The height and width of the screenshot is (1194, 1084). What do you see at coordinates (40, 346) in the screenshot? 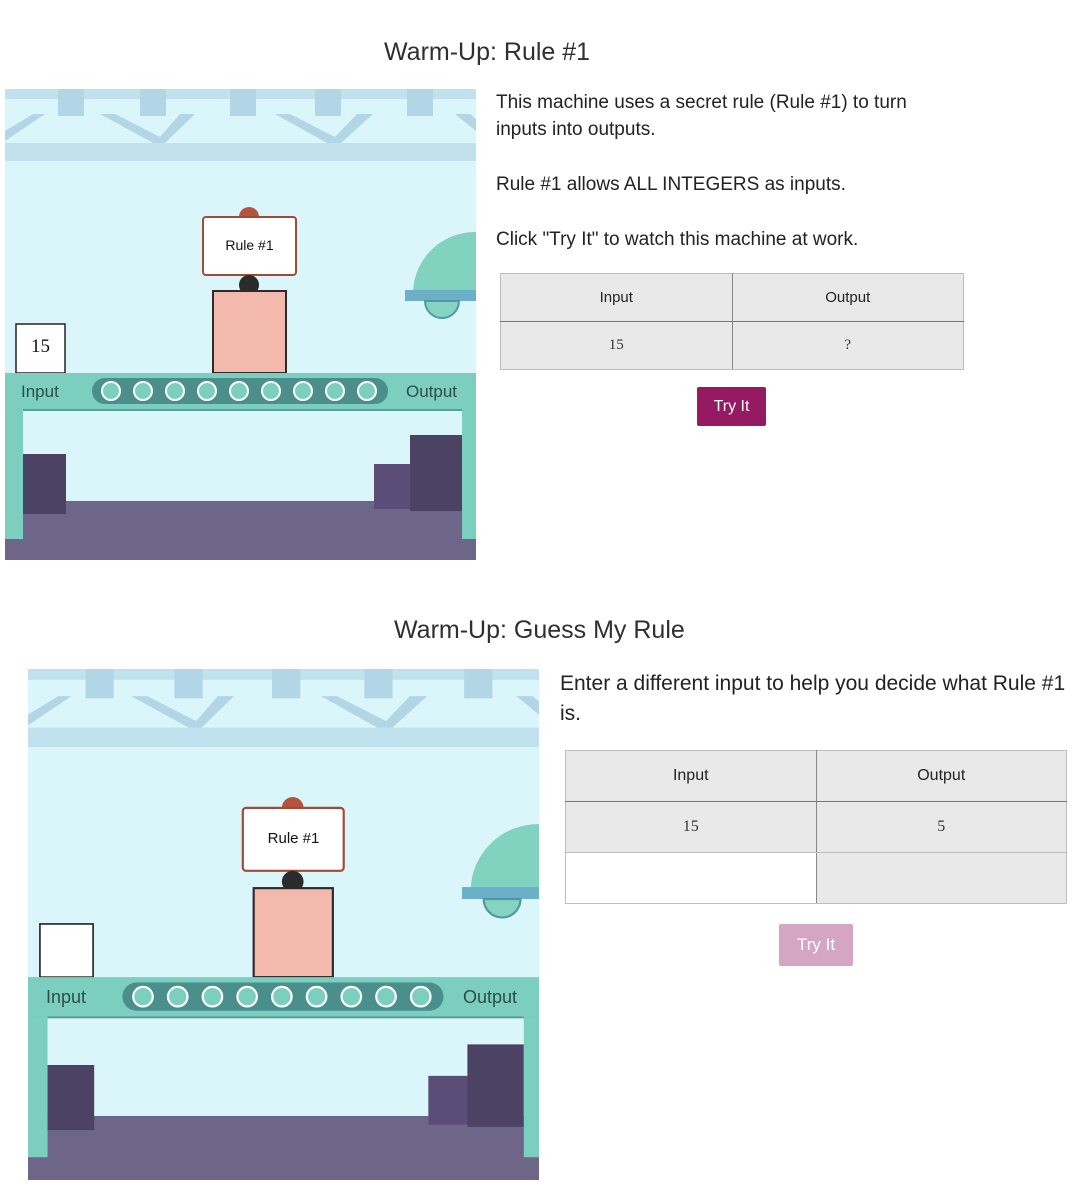
I see `input-box-value: 15` at bounding box center [40, 346].